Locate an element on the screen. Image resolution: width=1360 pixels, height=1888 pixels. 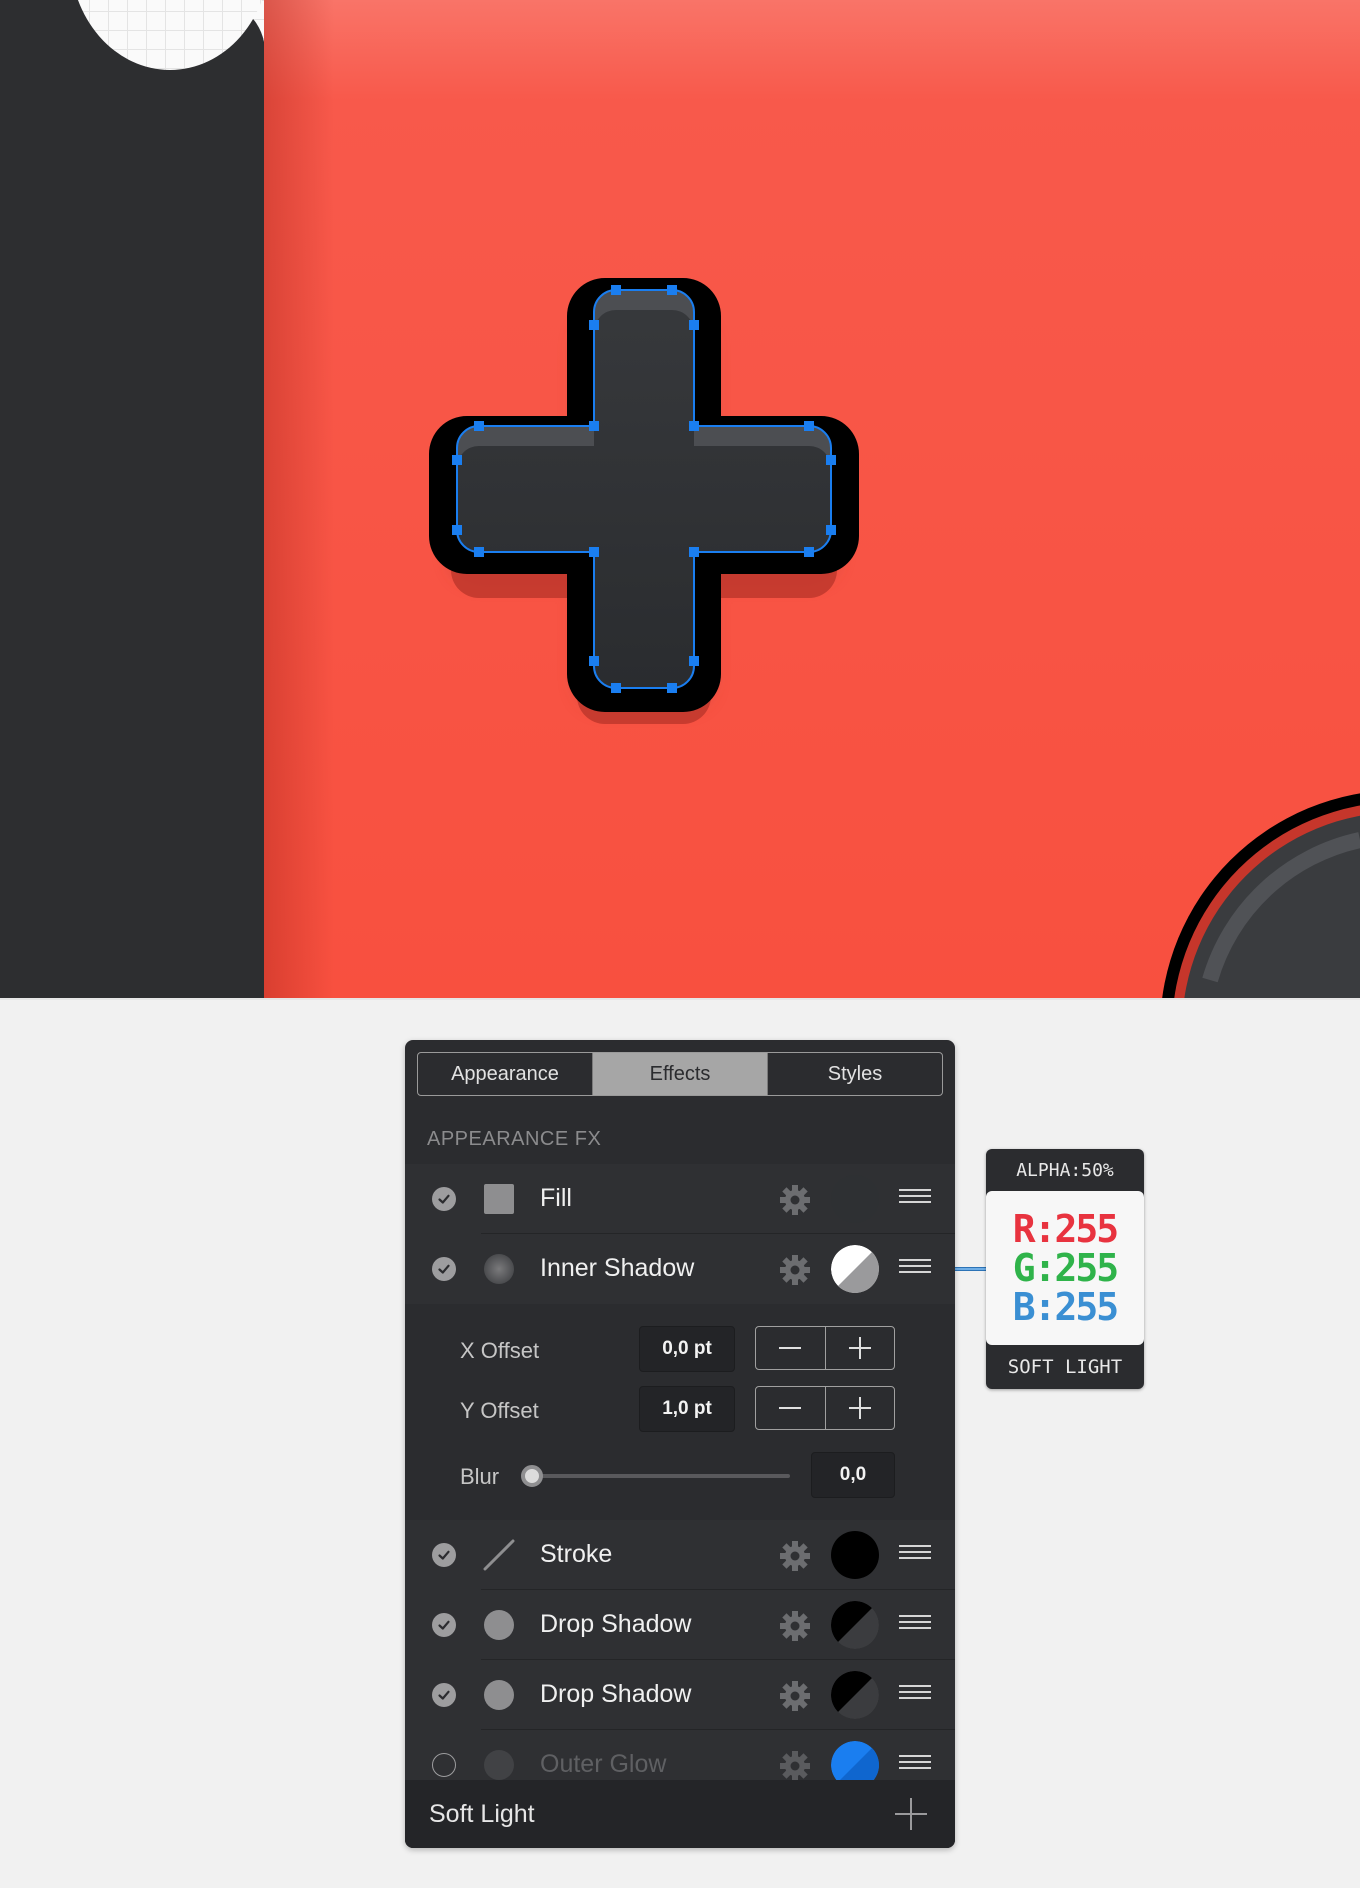
fx-label: Fill is located at coordinates (556, 1198).